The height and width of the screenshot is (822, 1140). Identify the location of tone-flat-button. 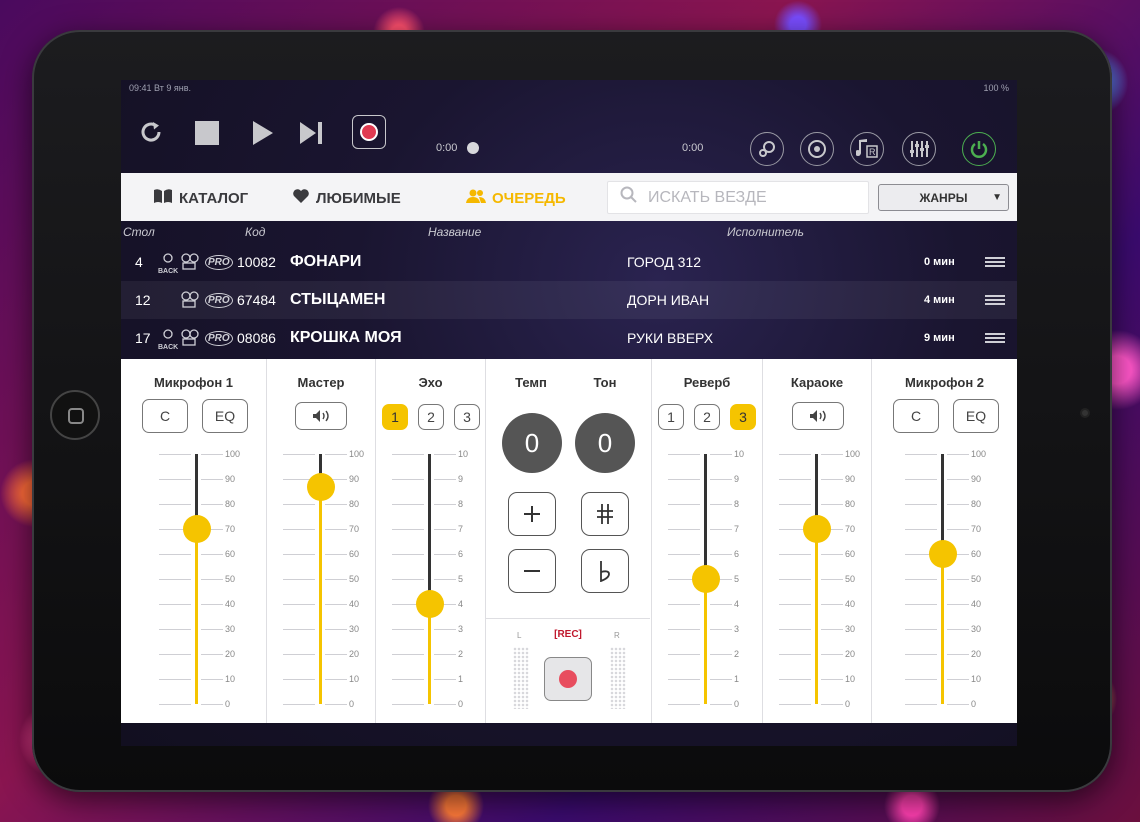
(605, 571).